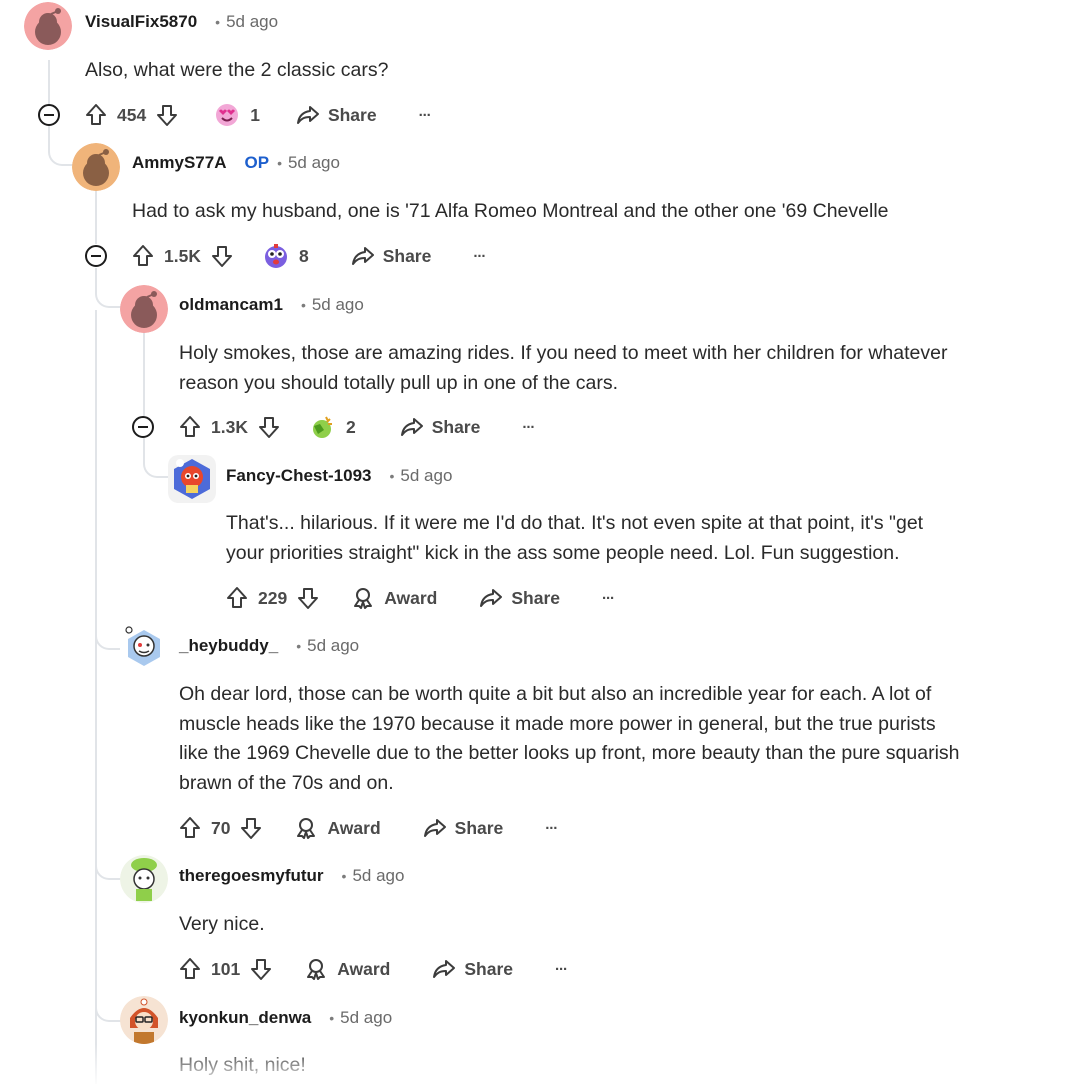 This screenshot has height=1084, width=1080. What do you see at coordinates (229, 426) in the screenshot?
I see `vote-count: 1.3K` at bounding box center [229, 426].